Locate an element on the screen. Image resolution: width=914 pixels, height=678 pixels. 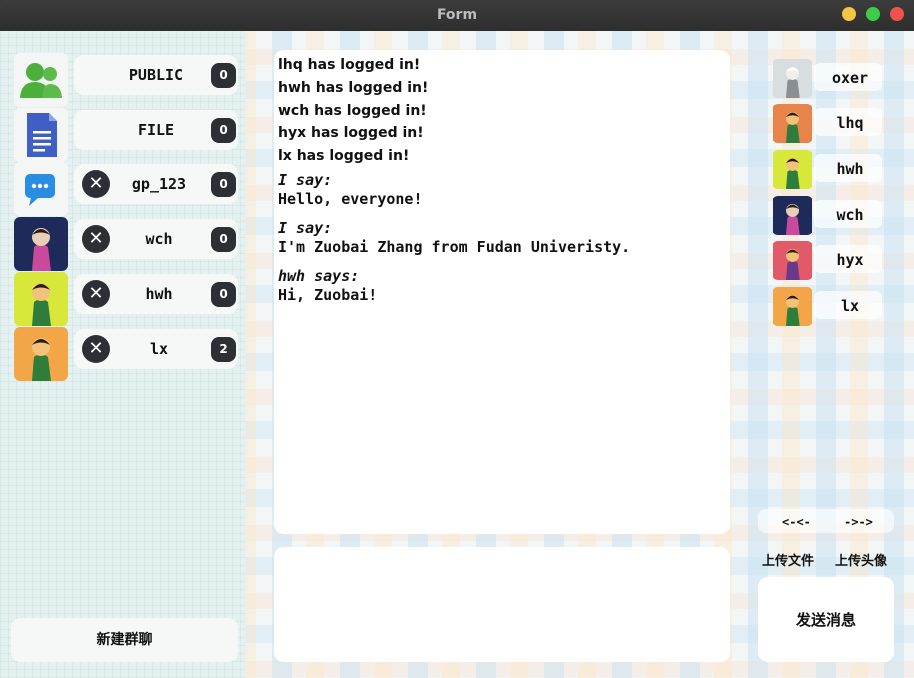
prev-page-button: <-<- is located at coordinates (796, 522).